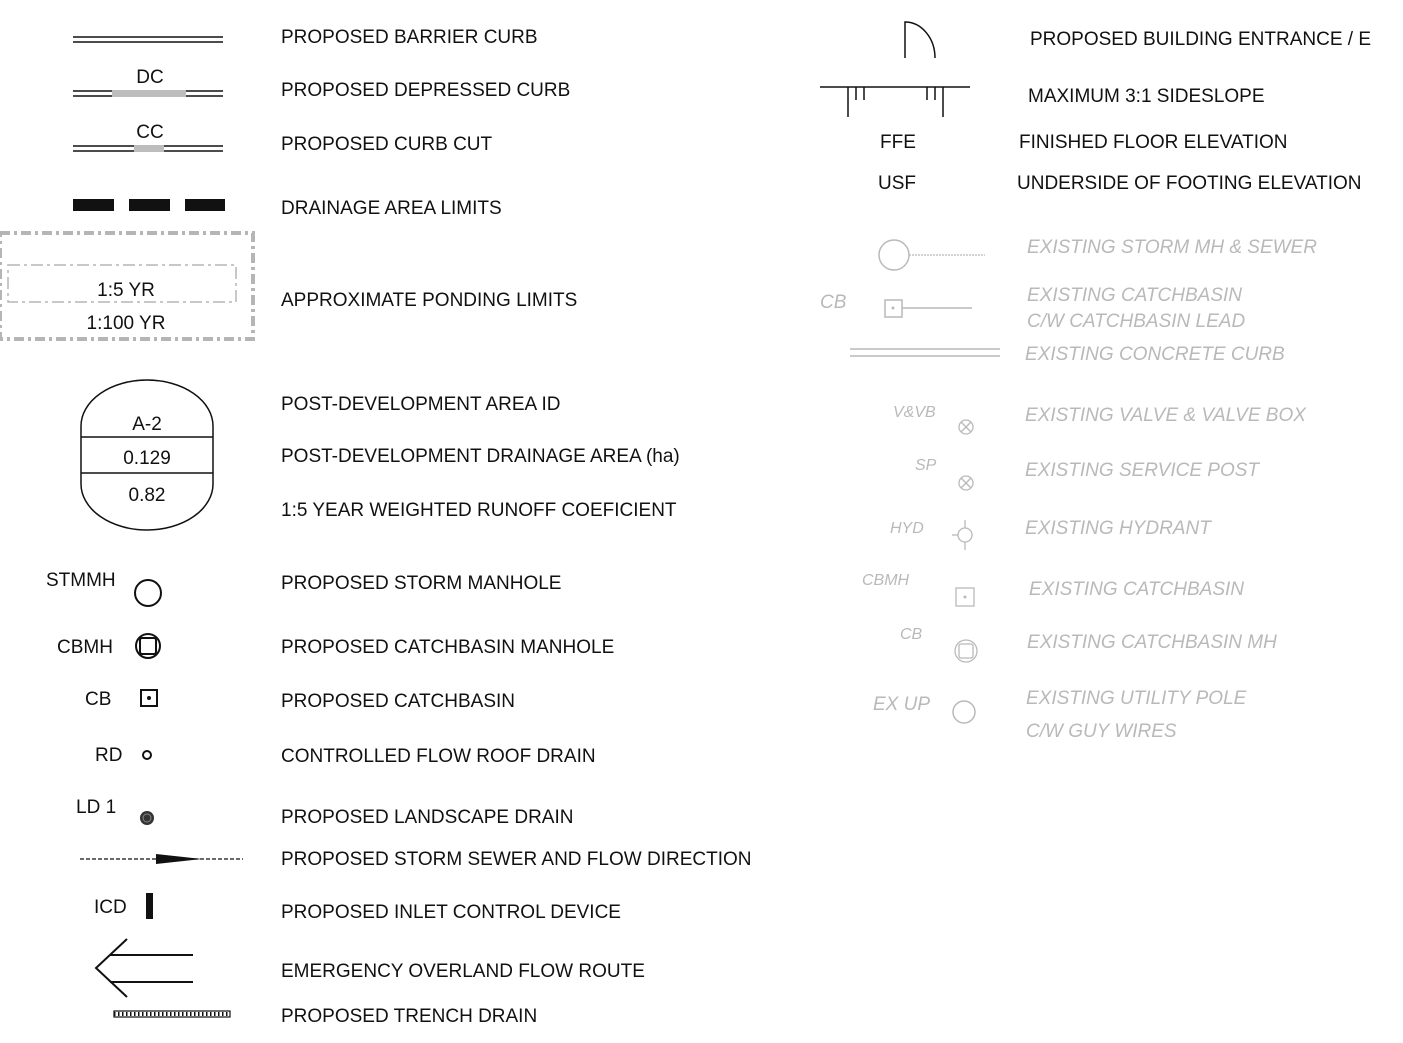  I want to click on sideslope-label: MAXIMUM 3:1 SIDESLOPE, so click(1146, 96).